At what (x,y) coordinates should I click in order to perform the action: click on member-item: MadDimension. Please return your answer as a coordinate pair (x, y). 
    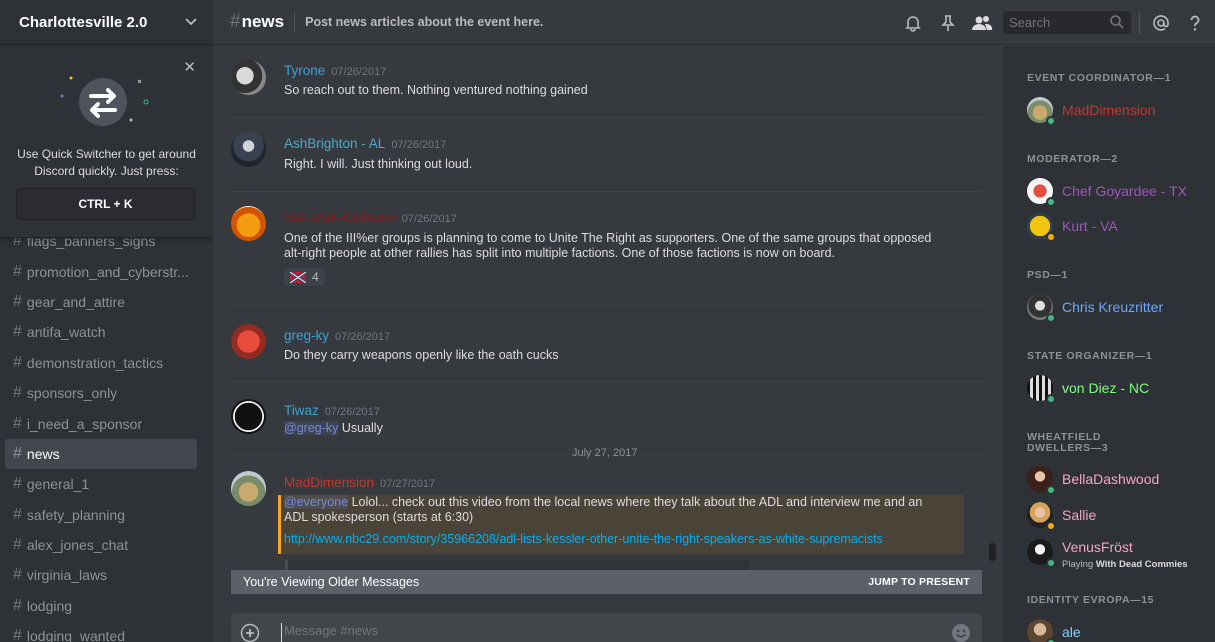
    Looking at the image, I should click on (1119, 111).